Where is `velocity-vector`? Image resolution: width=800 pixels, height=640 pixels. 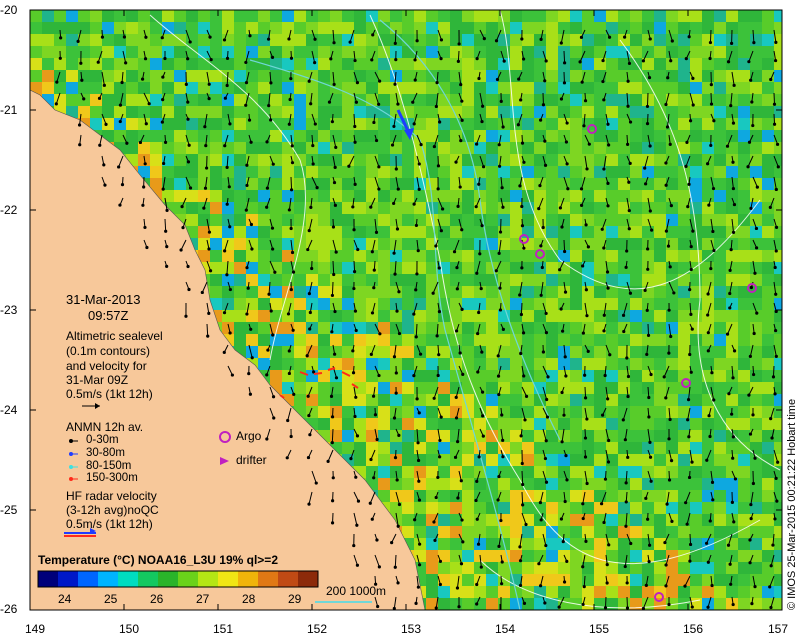 velocity-vector is located at coordinates (585, 392).